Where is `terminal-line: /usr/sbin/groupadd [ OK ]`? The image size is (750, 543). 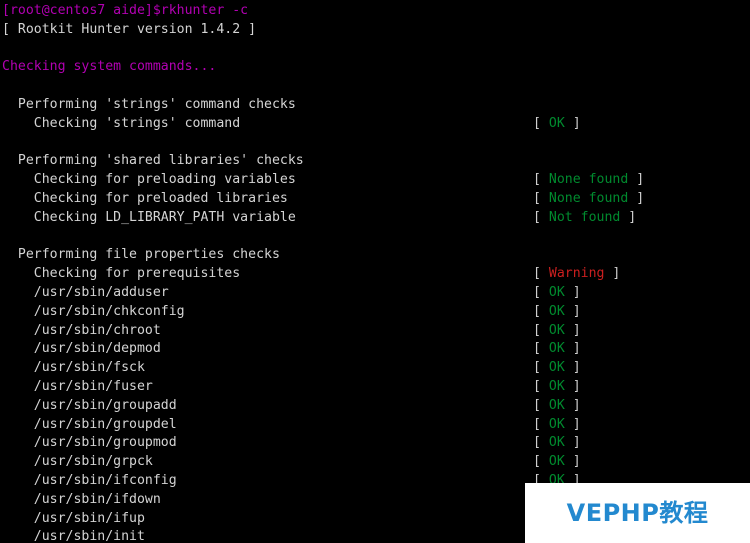 terminal-line: /usr/sbin/groupadd [ OK ] is located at coordinates (375, 406).